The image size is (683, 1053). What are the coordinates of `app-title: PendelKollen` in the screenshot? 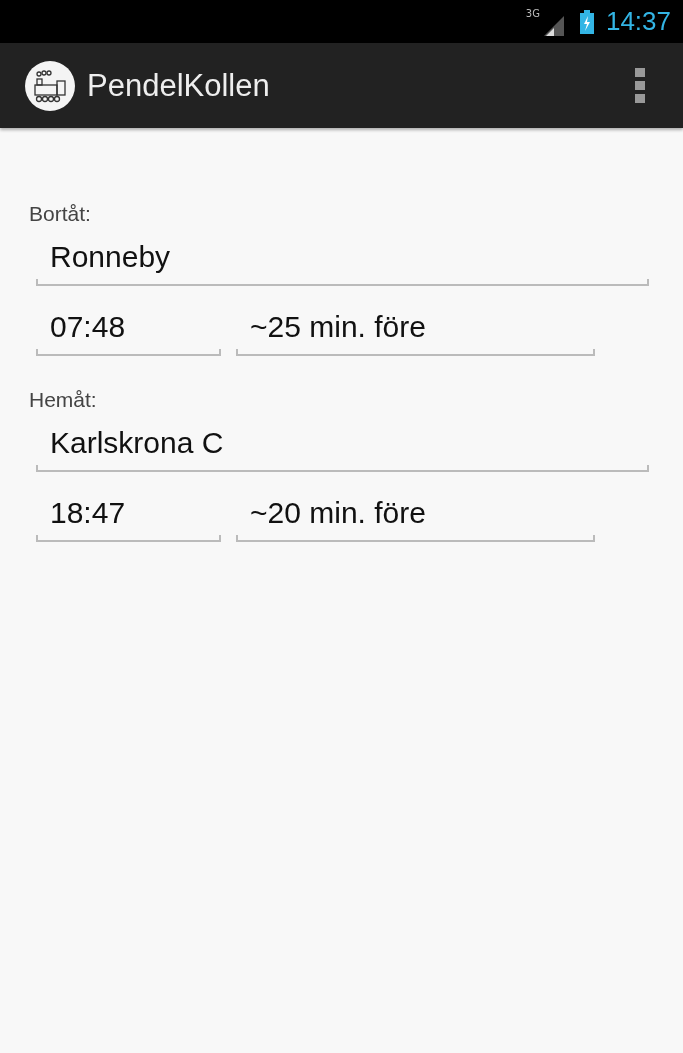 It's located at (179, 85).